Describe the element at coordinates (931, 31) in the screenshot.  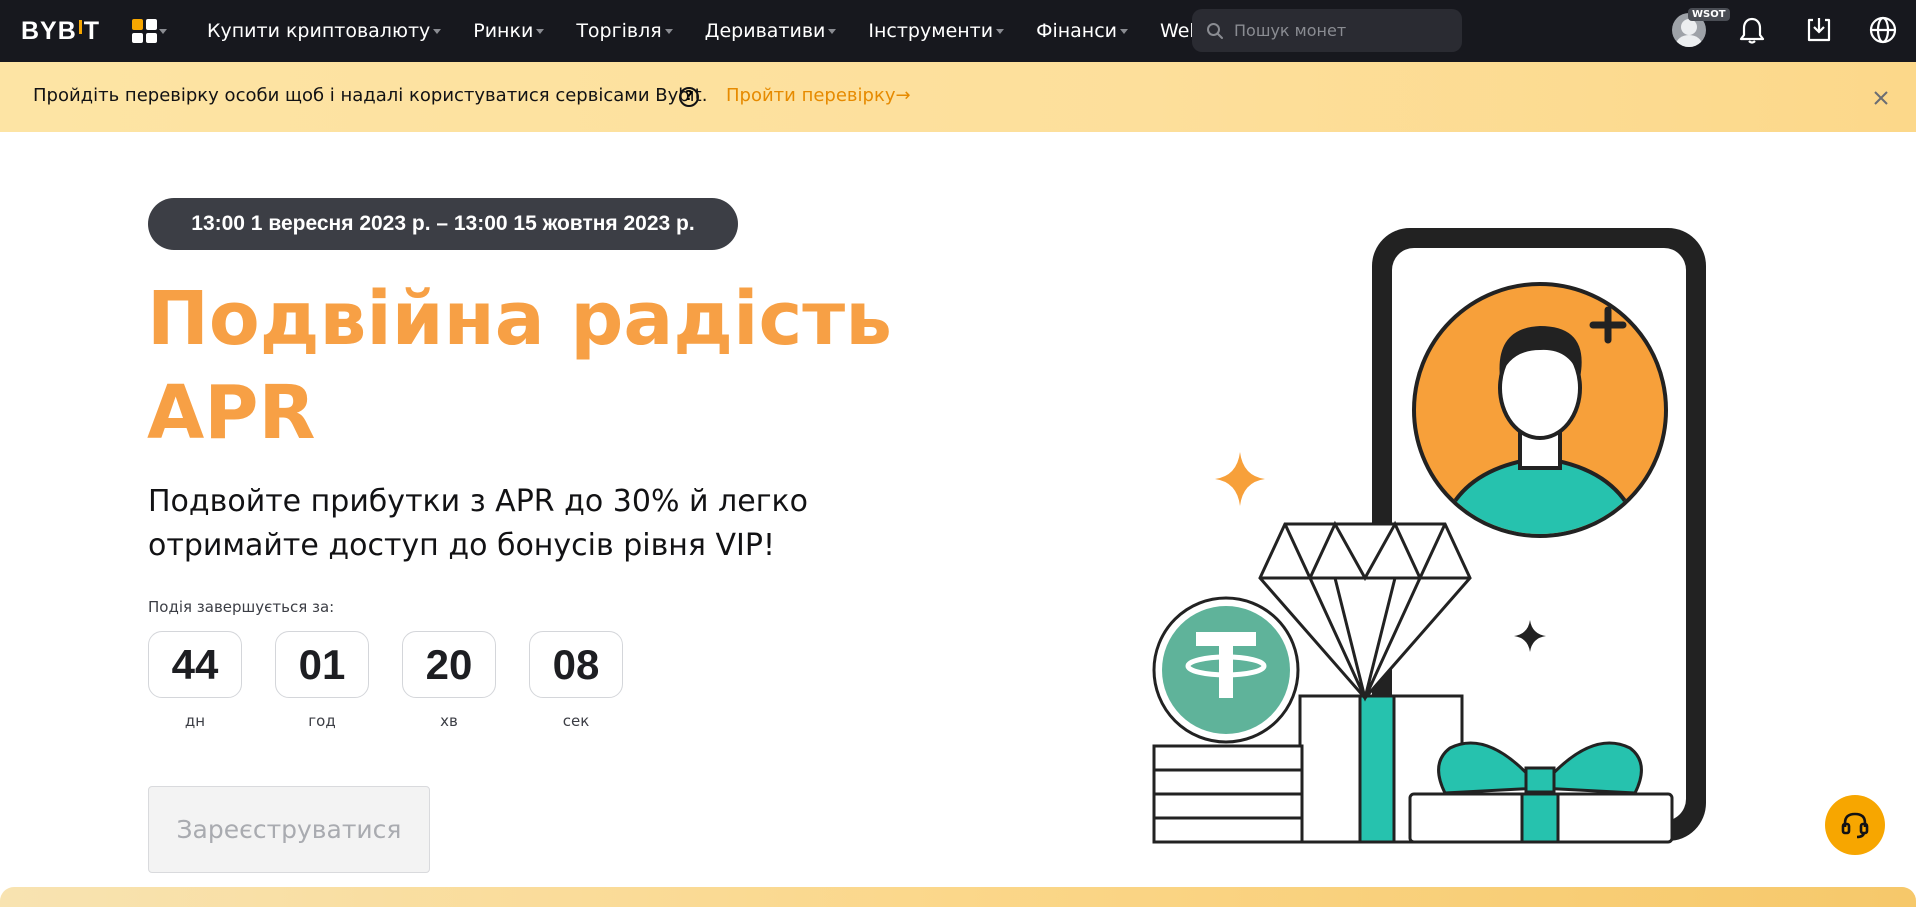
I see `menu-item-label: Інструменти` at that location.